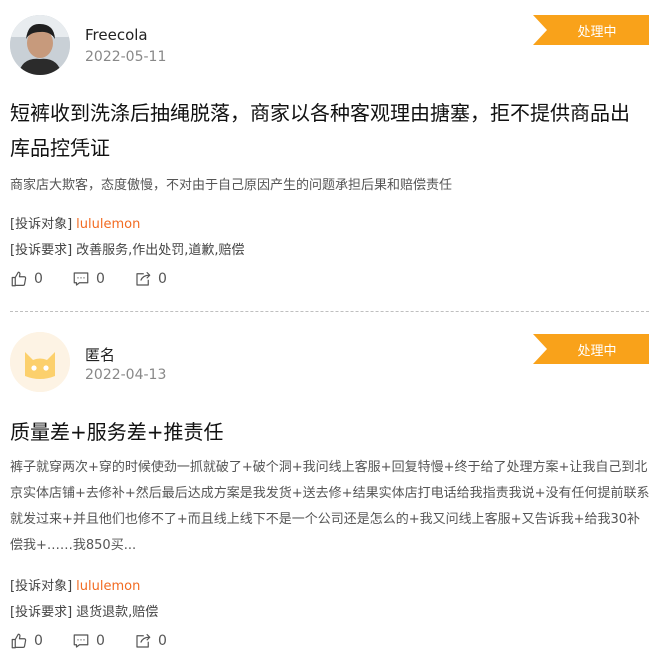  I want to click on demand-value: 退货退款,赔偿, so click(117, 612).